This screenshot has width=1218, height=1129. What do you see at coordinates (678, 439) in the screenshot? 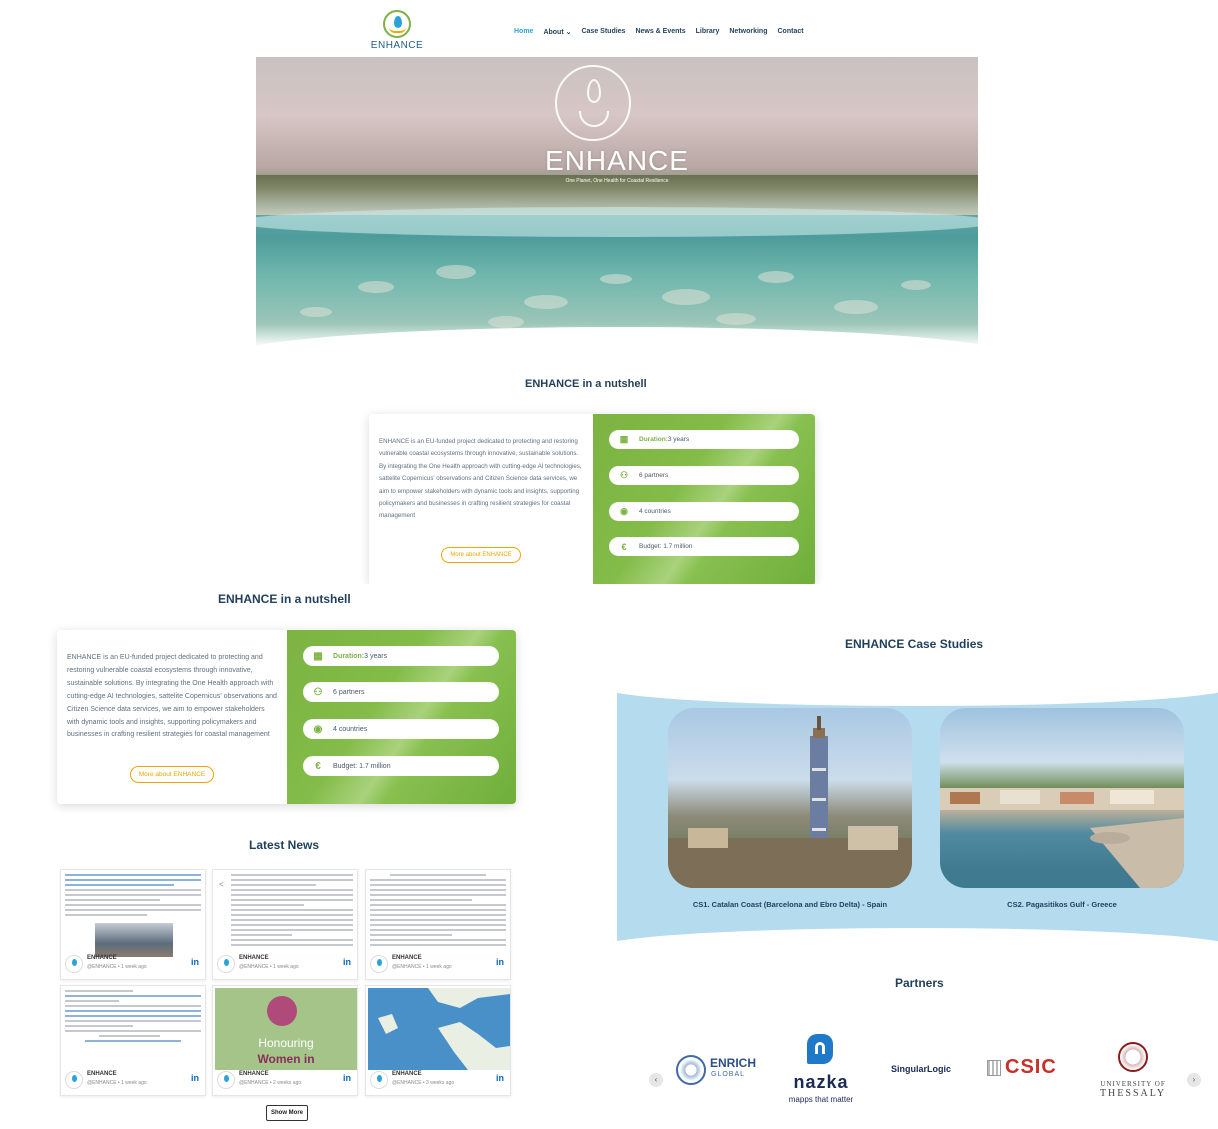
I see `fact-duration-value: 3 years` at bounding box center [678, 439].